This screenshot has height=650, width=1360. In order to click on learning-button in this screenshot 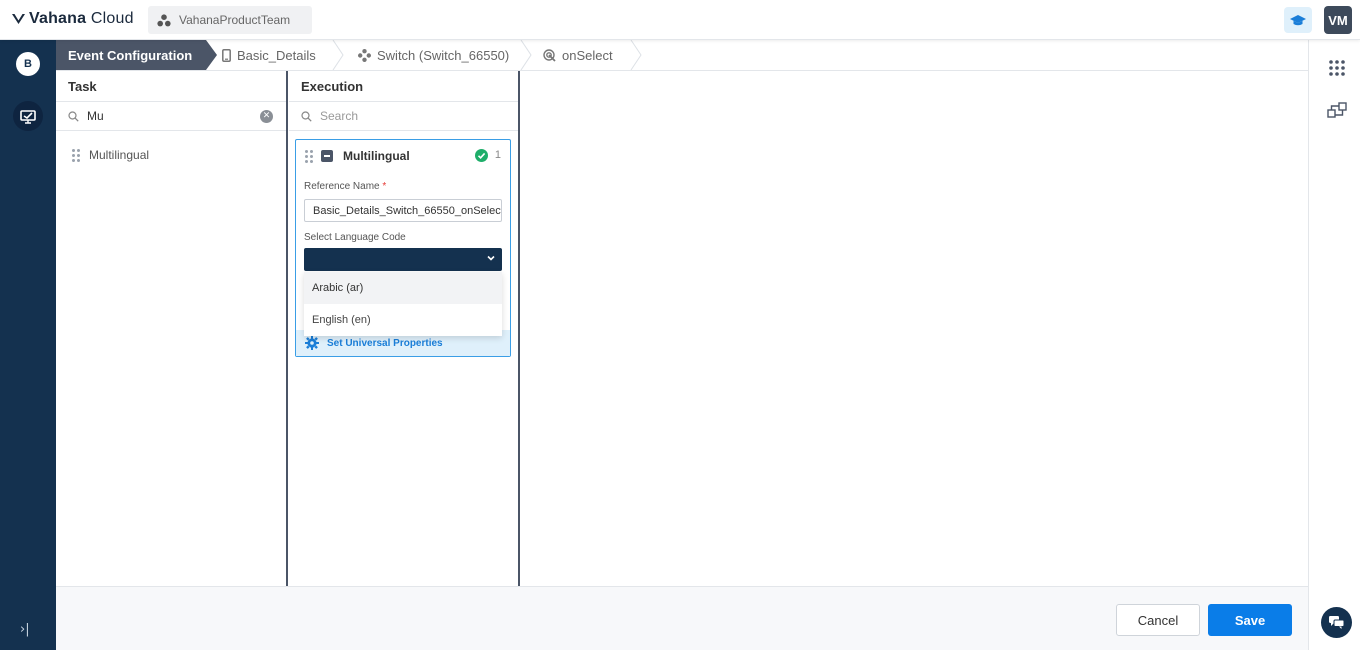, I will do `click(1298, 20)`.